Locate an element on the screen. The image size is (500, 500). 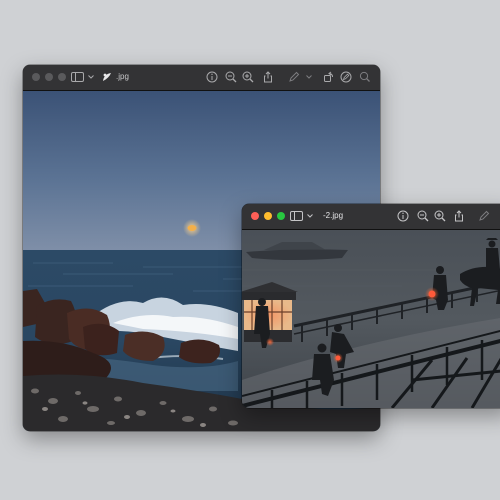
file-thumbnail-icon is located at coordinates (107, 77).